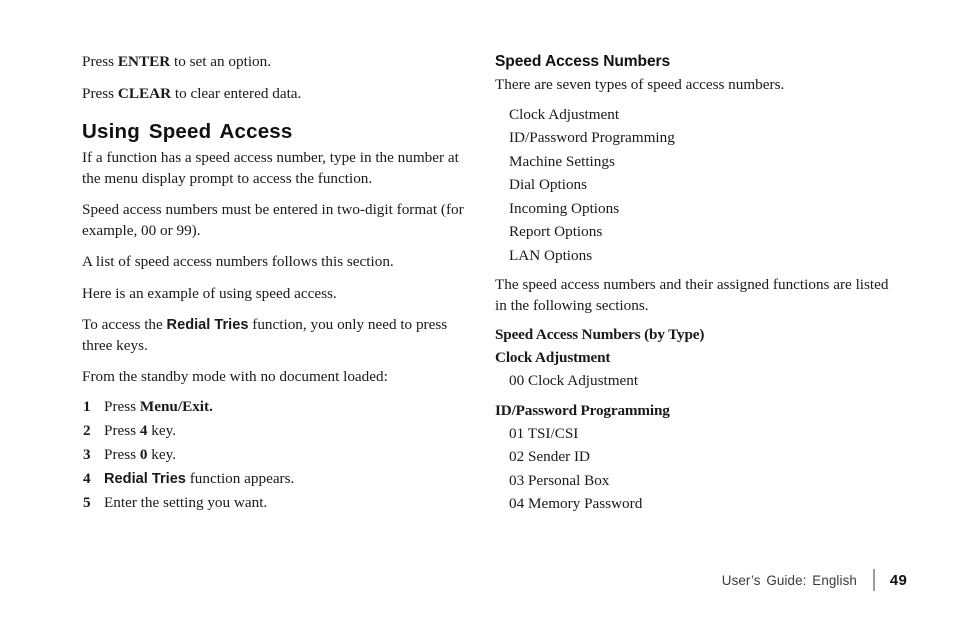  Describe the element at coordinates (559, 480) in the screenshot. I see `list-item: 03 Personal Box` at that location.